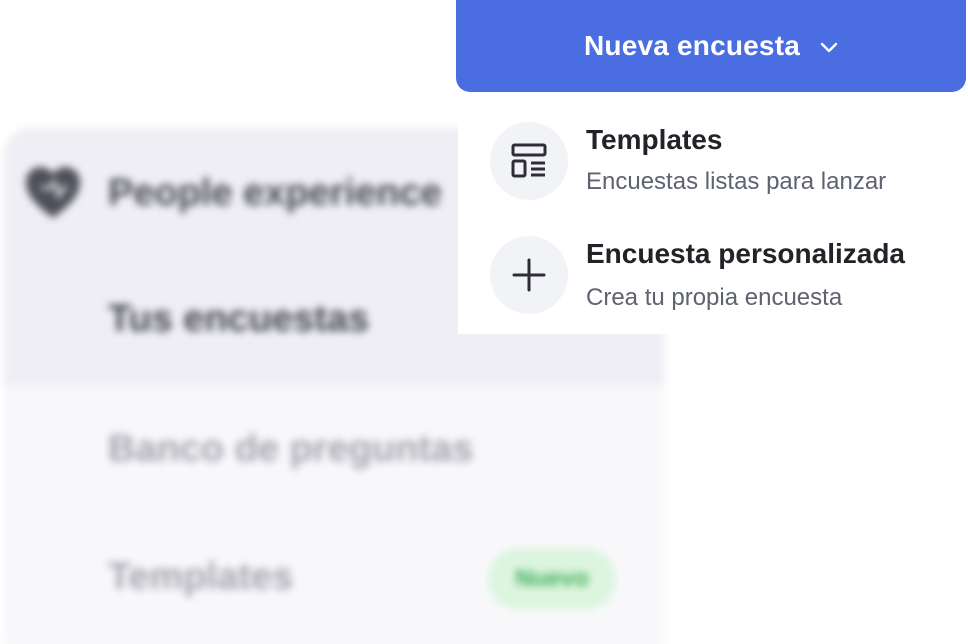 This screenshot has height=644, width=968. Describe the element at coordinates (275, 192) in the screenshot. I see `sidebar-section-title: People experience` at that location.